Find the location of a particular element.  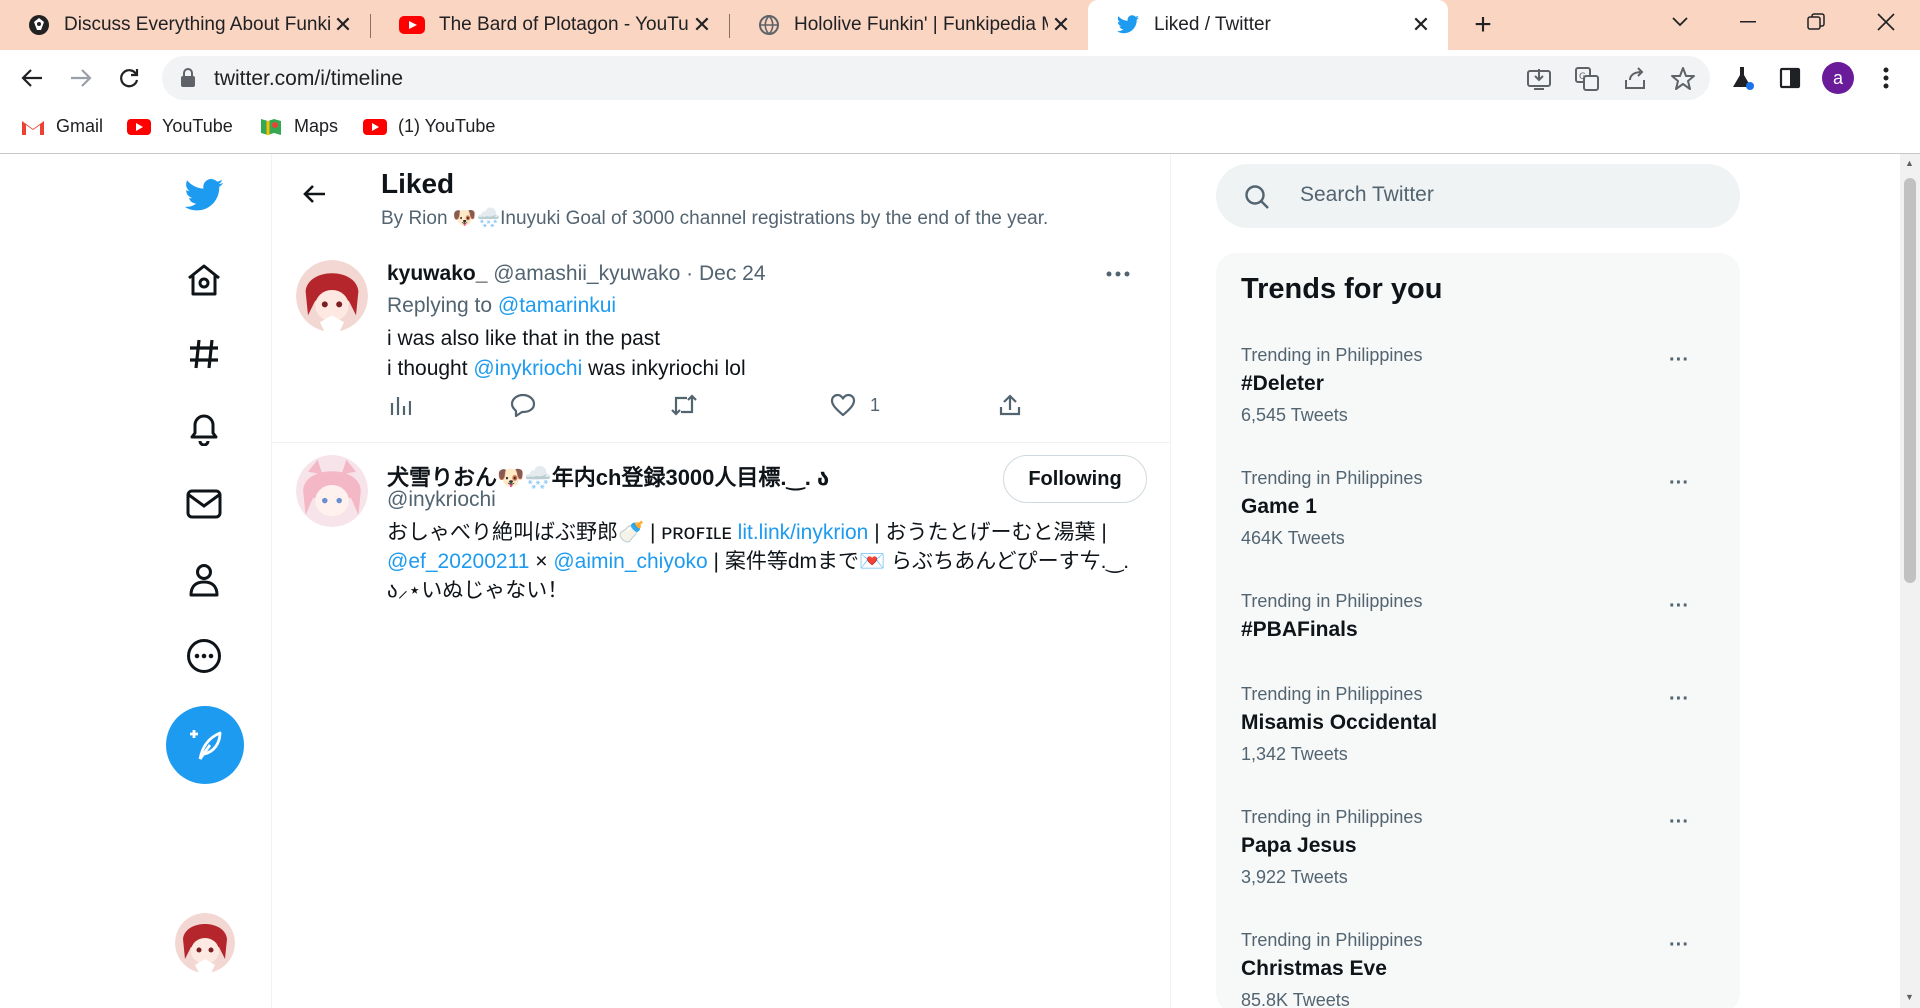

bookmark-label: YouTube is located at coordinates (197, 126).